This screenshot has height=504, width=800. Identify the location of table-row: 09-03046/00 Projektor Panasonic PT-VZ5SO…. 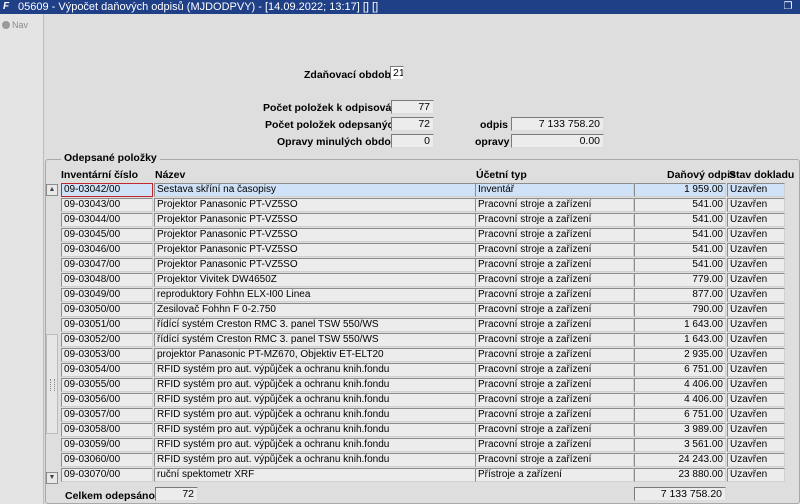
(422, 250).